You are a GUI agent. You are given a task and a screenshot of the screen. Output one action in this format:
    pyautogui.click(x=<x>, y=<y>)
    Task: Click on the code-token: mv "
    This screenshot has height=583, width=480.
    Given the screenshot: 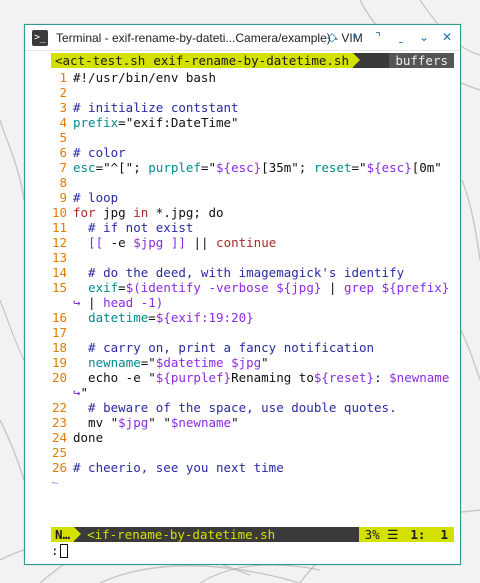 What is the action you would take?
    pyautogui.click(x=96, y=422)
    